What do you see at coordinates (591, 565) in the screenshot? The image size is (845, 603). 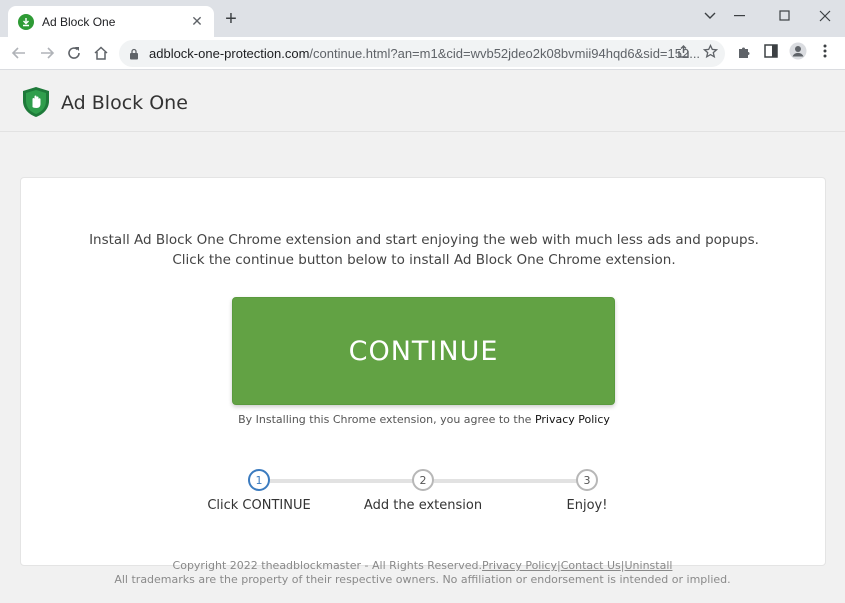 I see `footer-contact-link: Contact Us` at bounding box center [591, 565].